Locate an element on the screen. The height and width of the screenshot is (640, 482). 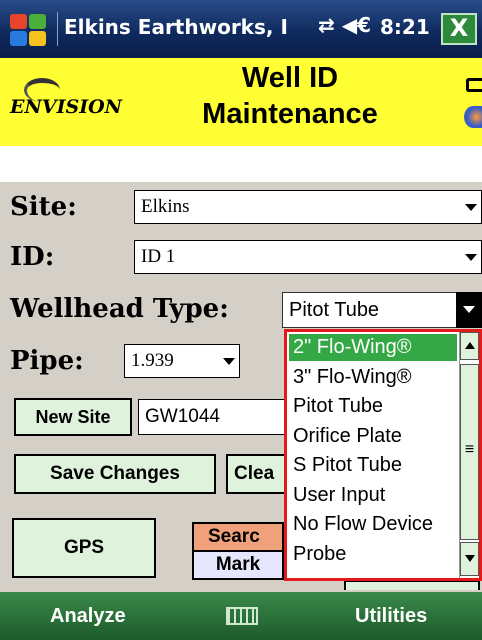
site-select-value: Elkins is located at coordinates (165, 206).